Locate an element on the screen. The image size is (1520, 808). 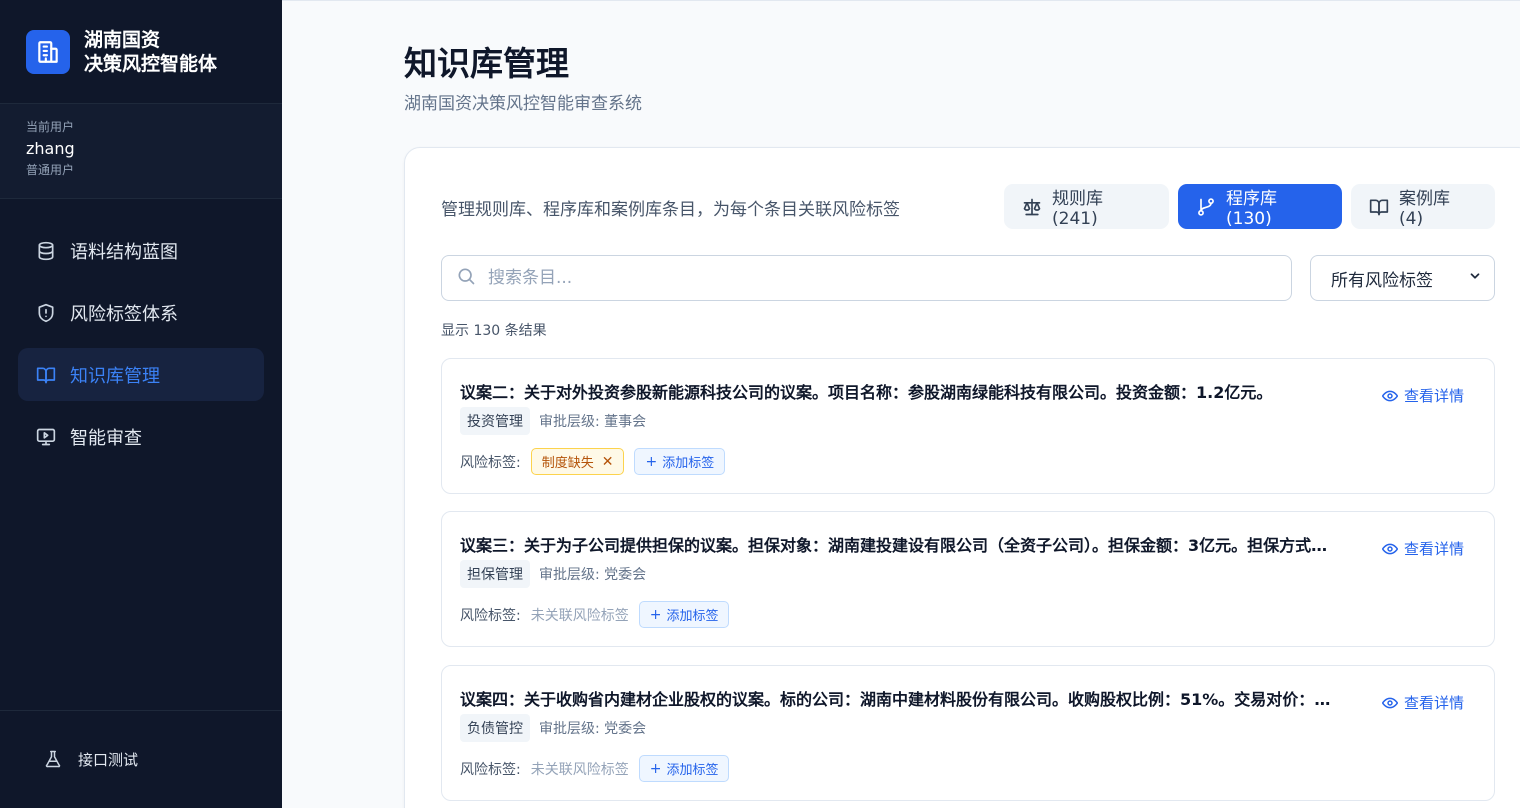
risk-tag-label: 制度缺失 is located at coordinates (567, 463).